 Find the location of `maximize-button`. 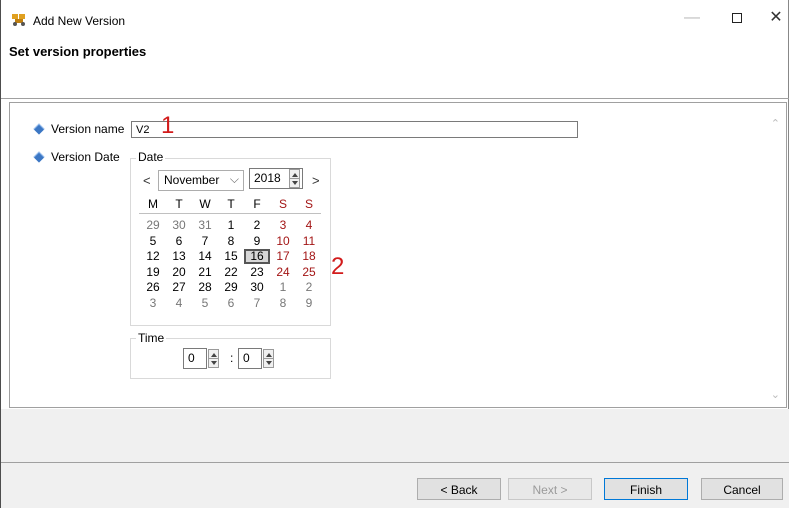

maximize-button is located at coordinates (737, 18).